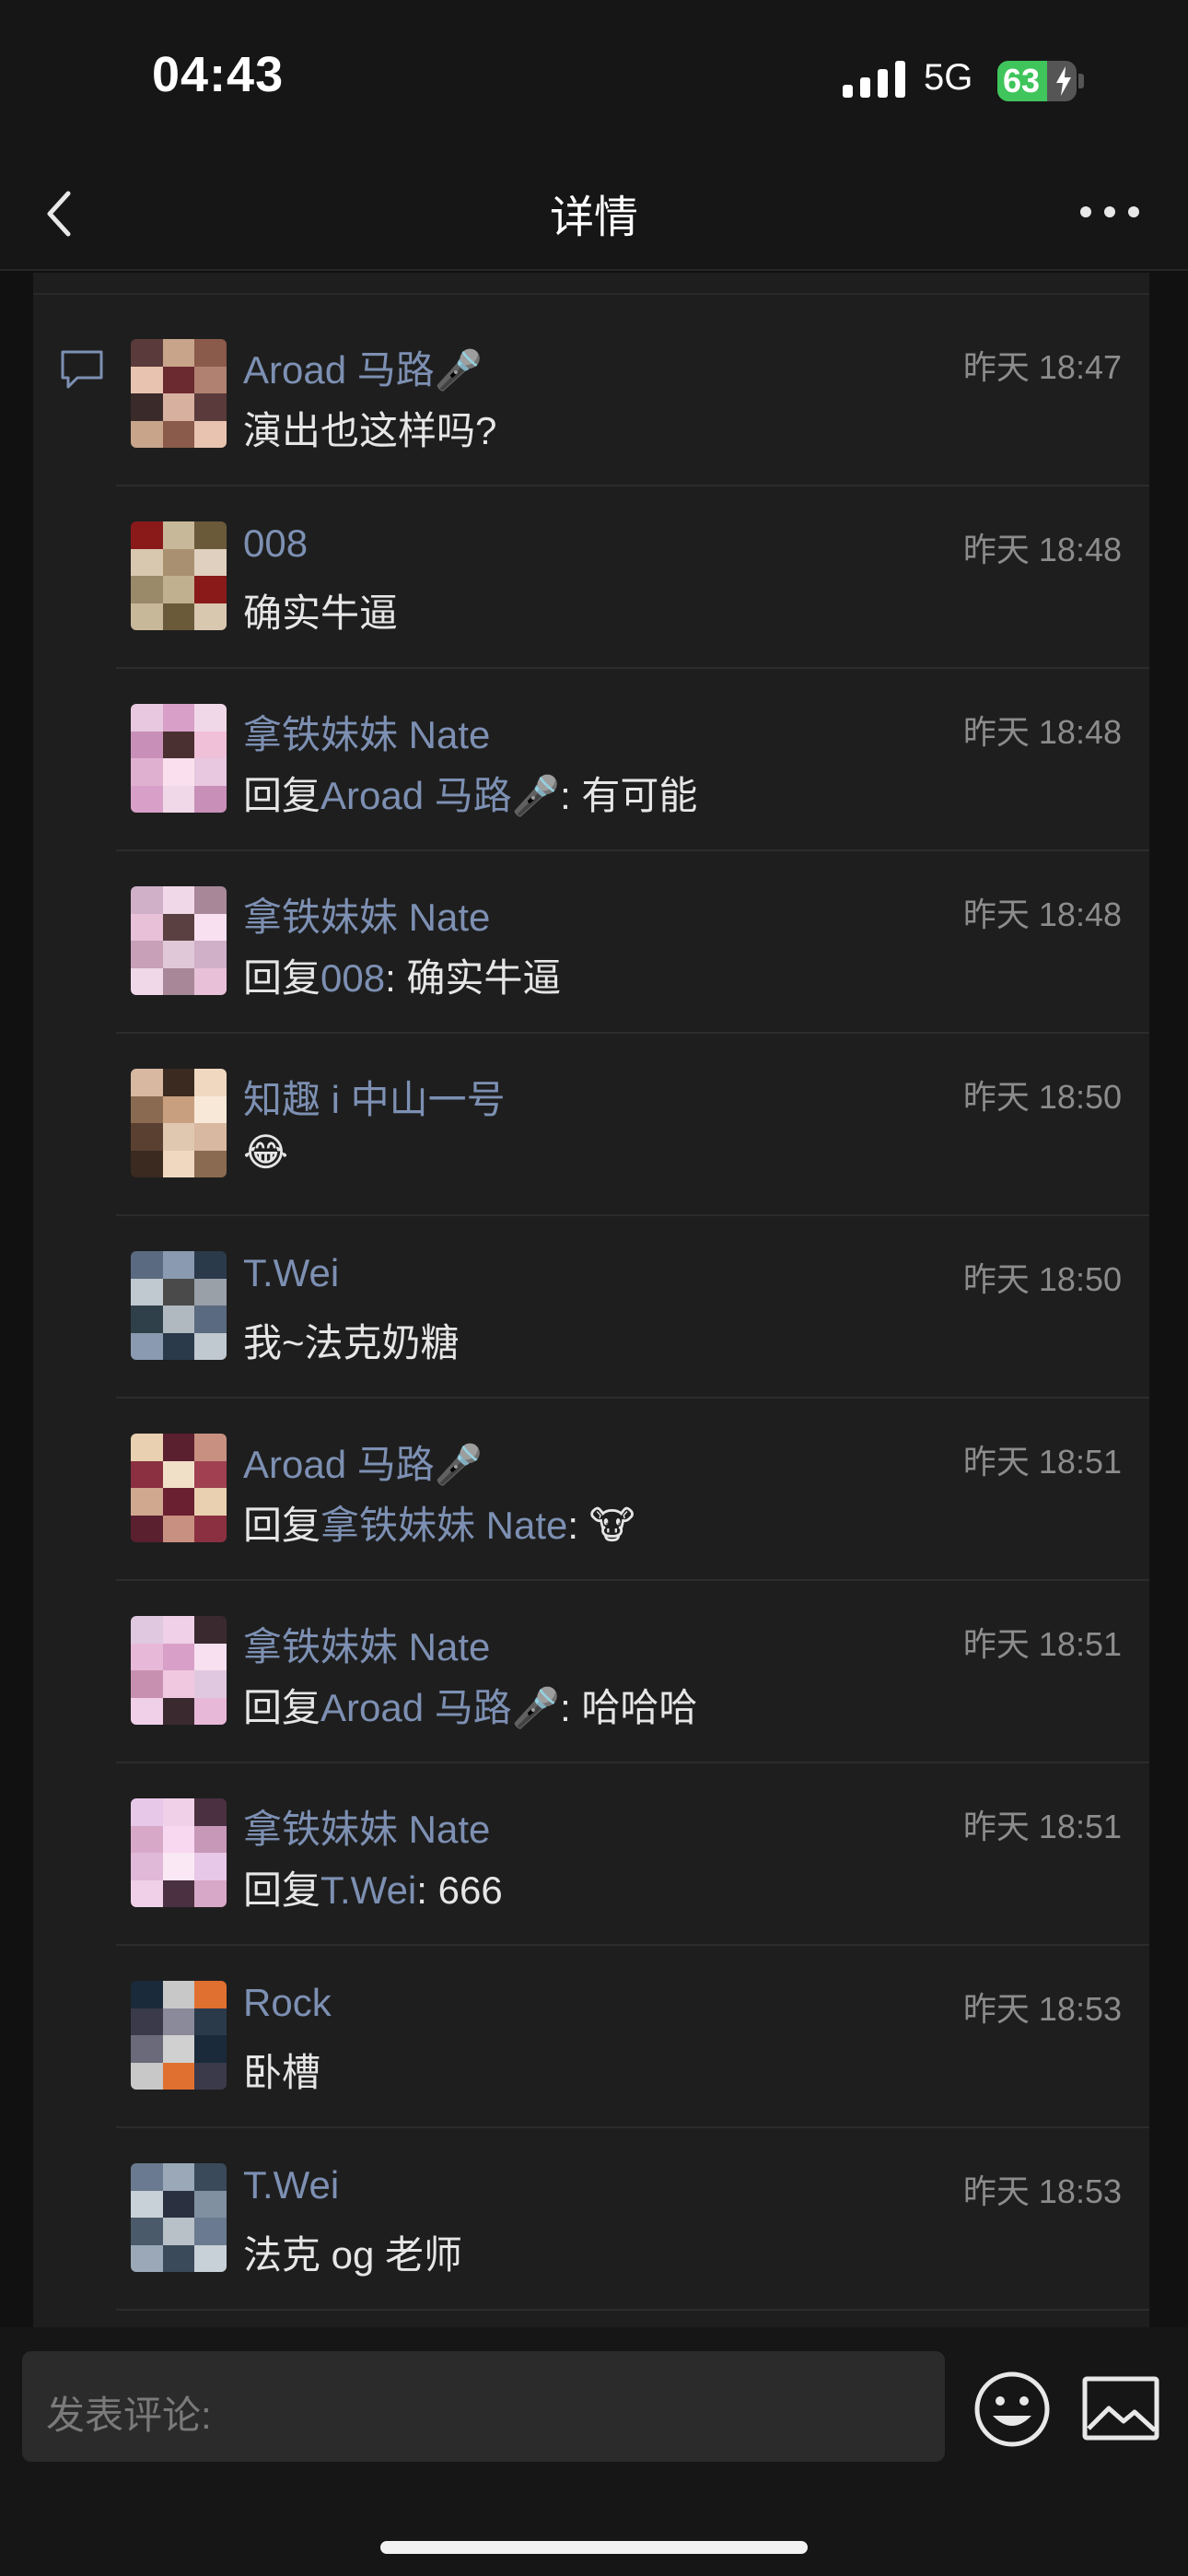  What do you see at coordinates (287, 2003) in the screenshot?
I see `comment-author: Rock` at bounding box center [287, 2003].